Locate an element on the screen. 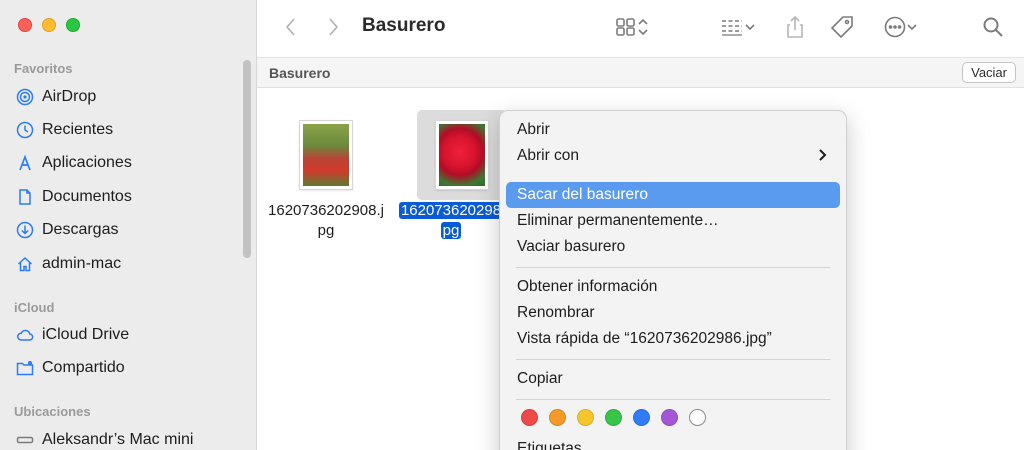 The width and height of the screenshot is (1024, 450). sidebar-item-documentos: Documentos is located at coordinates (126, 197).